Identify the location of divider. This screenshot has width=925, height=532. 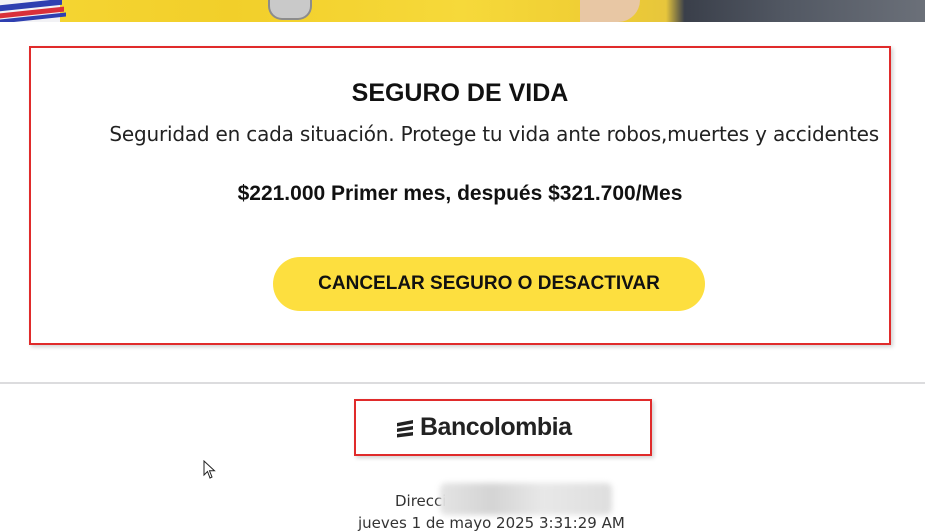
(462, 383).